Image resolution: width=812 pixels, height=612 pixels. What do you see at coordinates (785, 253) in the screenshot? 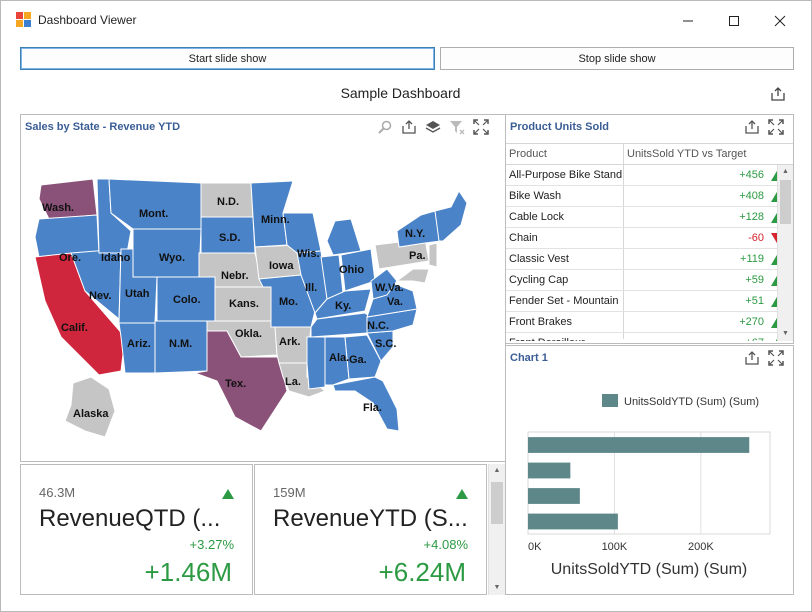
I see `grid-scrollbar: ▲ ▼` at bounding box center [785, 253].